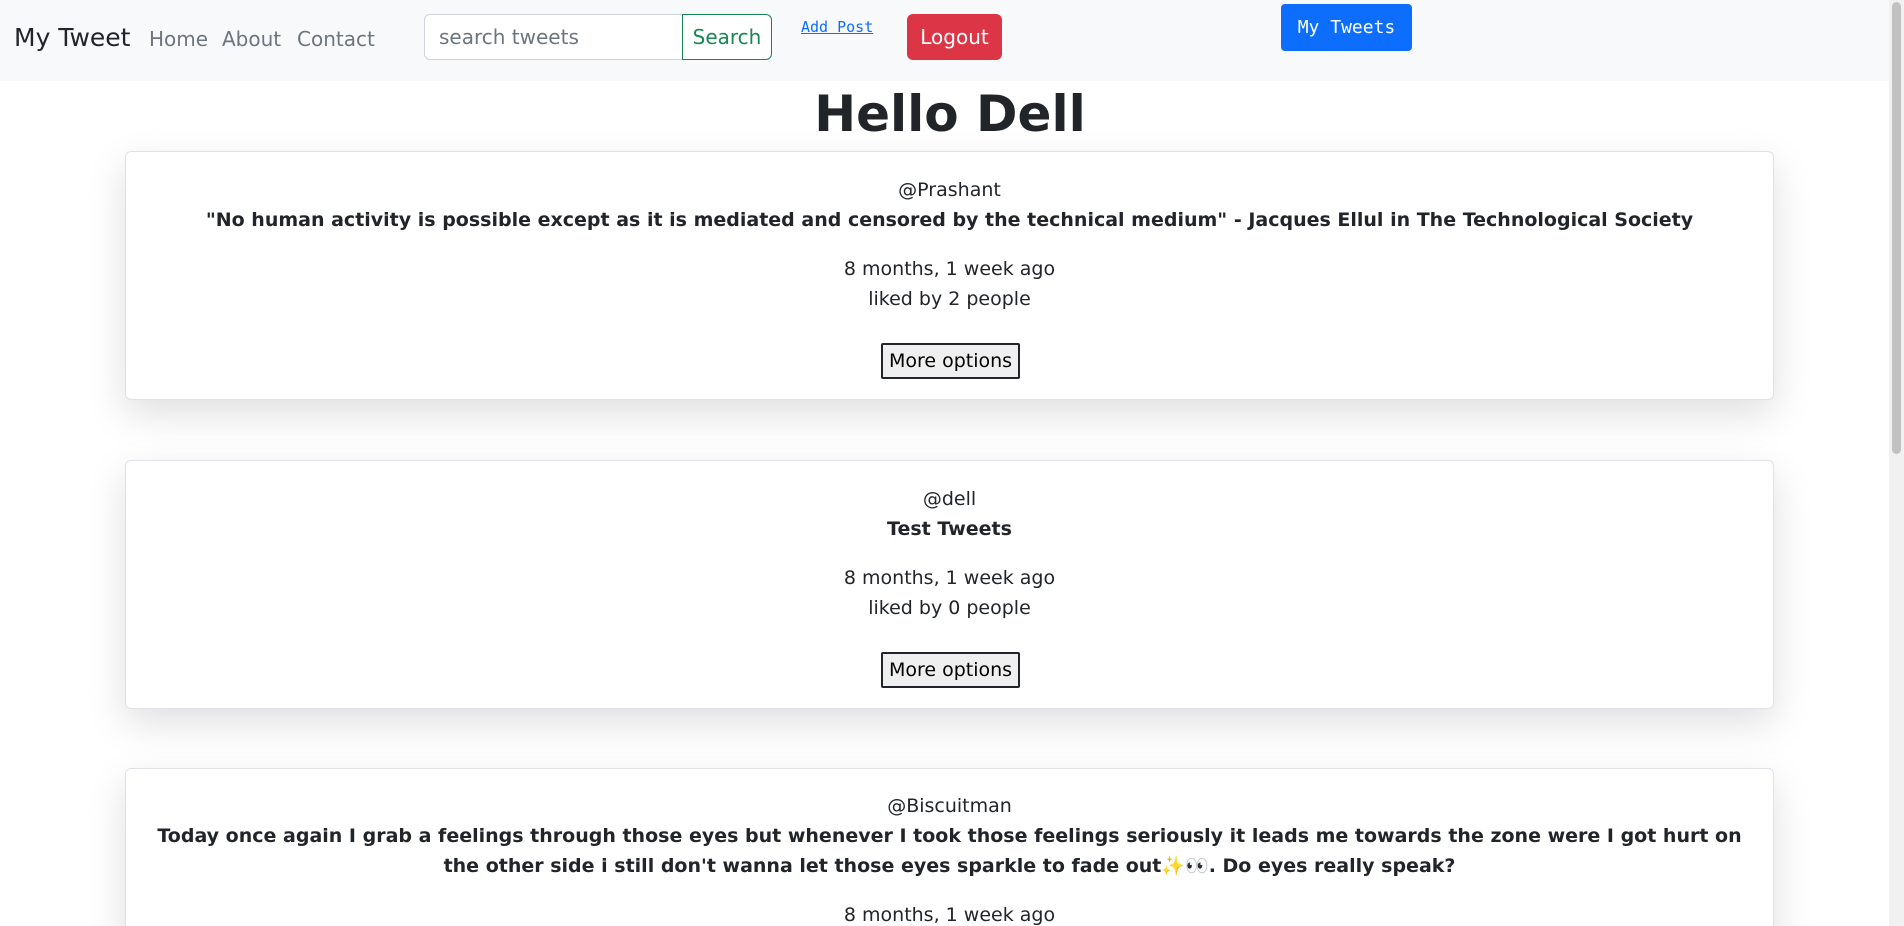 The height and width of the screenshot is (926, 1904). I want to click on tweet-text: Test Tweets, so click(949, 529).